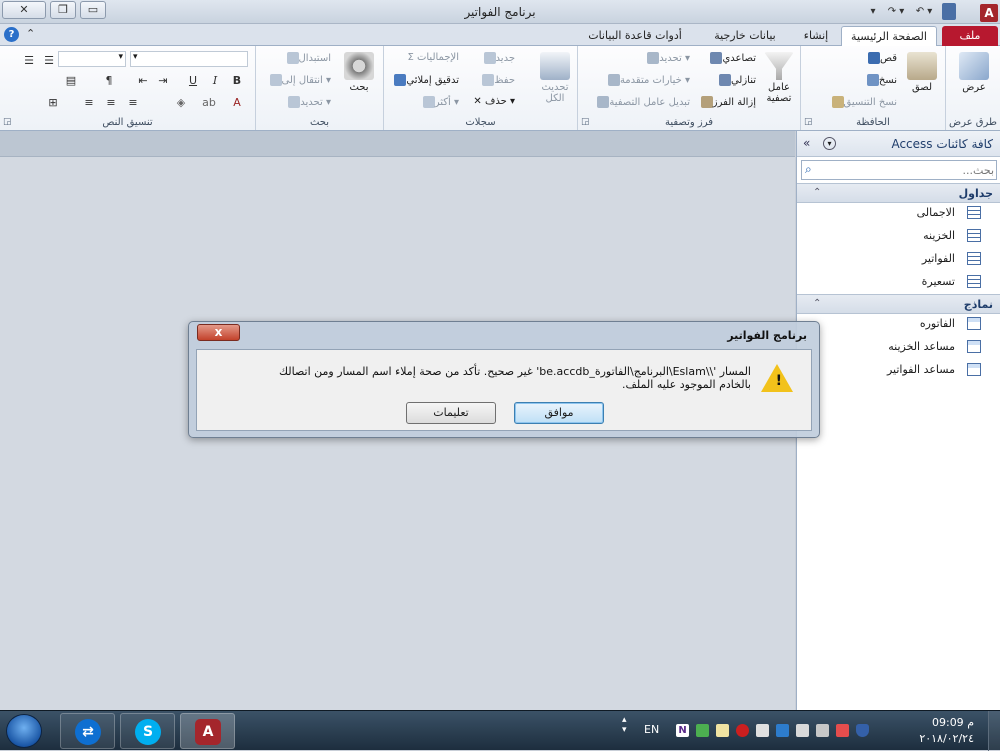 Image resolution: width=1000 pixels, height=751 pixels. Describe the element at coordinates (559, 413) in the screenshot. I see `ok-button: موافق` at that location.